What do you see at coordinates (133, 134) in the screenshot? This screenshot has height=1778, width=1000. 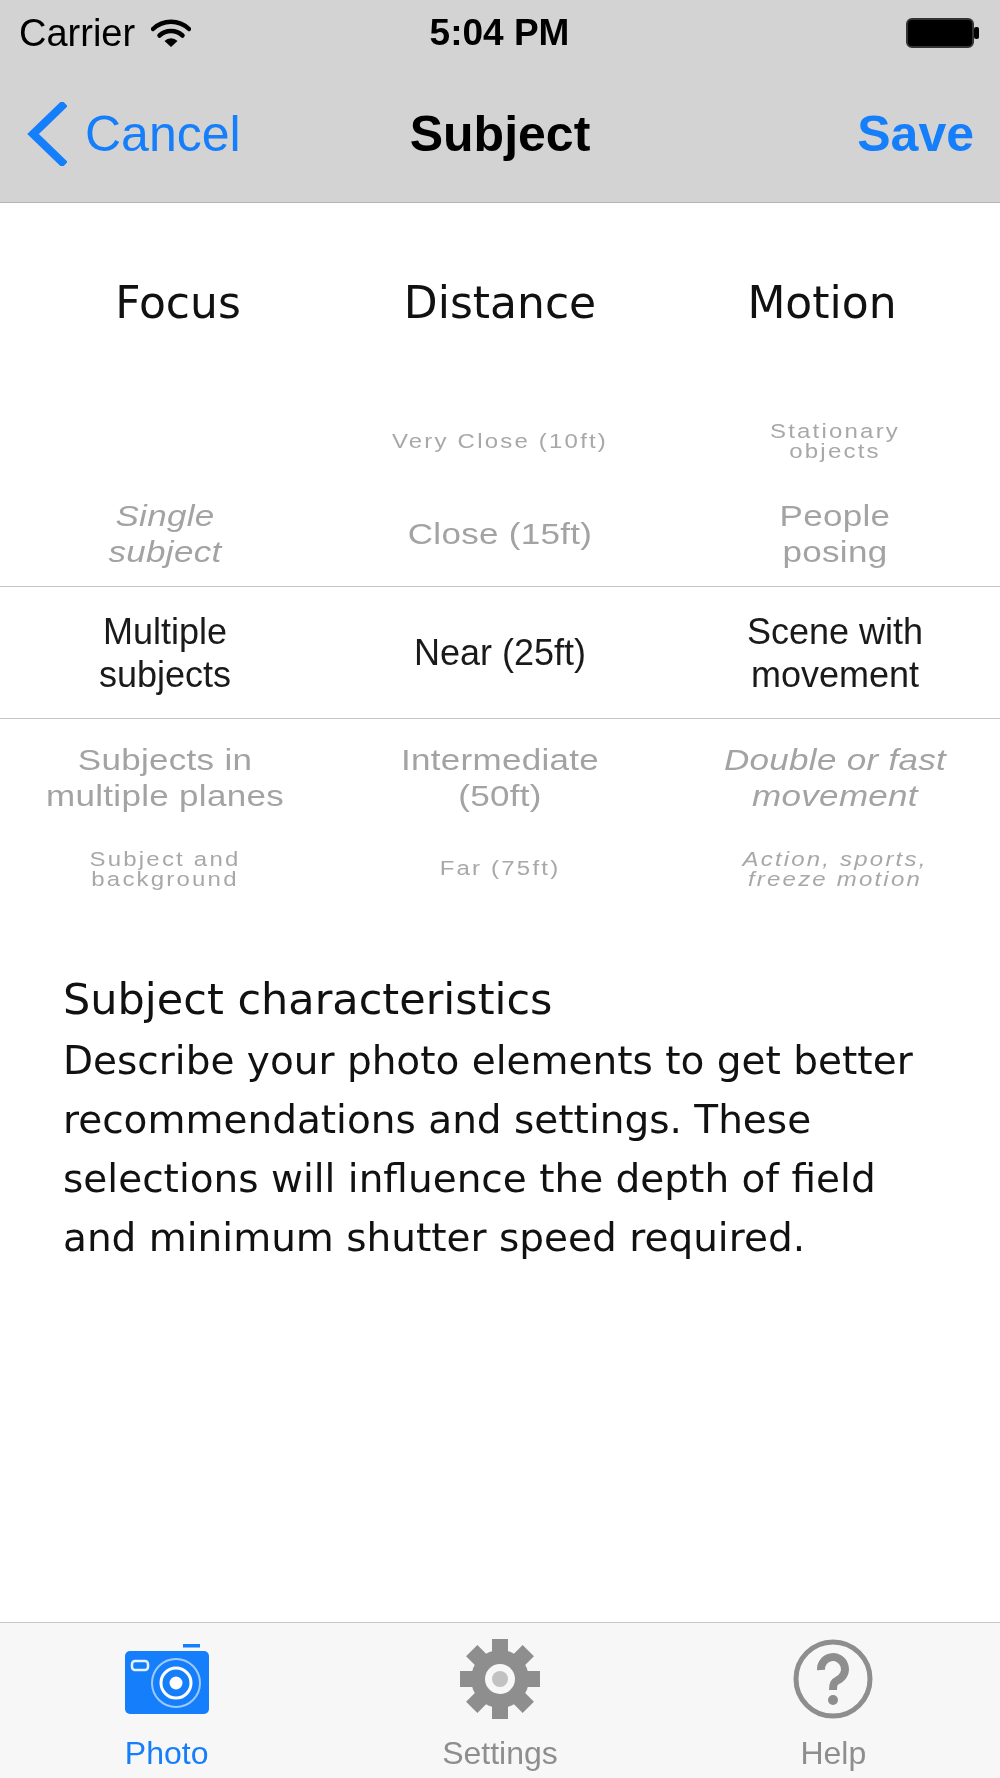 I see `cancel-button: Cancel` at bounding box center [133, 134].